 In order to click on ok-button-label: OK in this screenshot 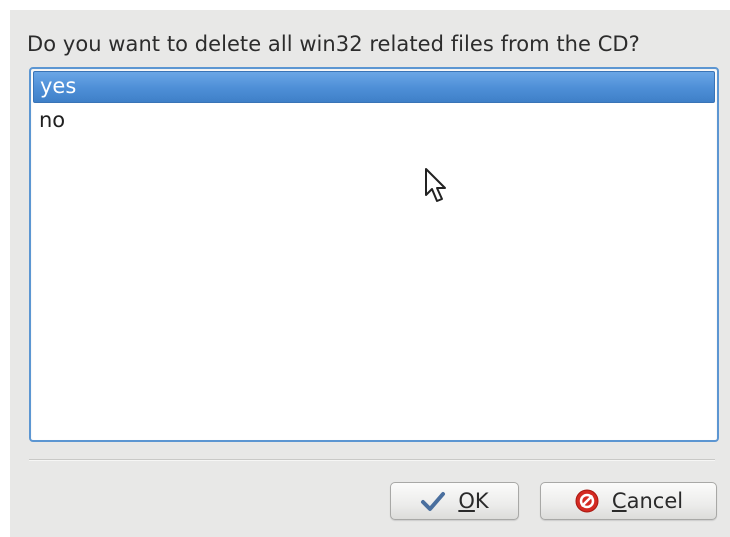, I will do `click(473, 501)`.